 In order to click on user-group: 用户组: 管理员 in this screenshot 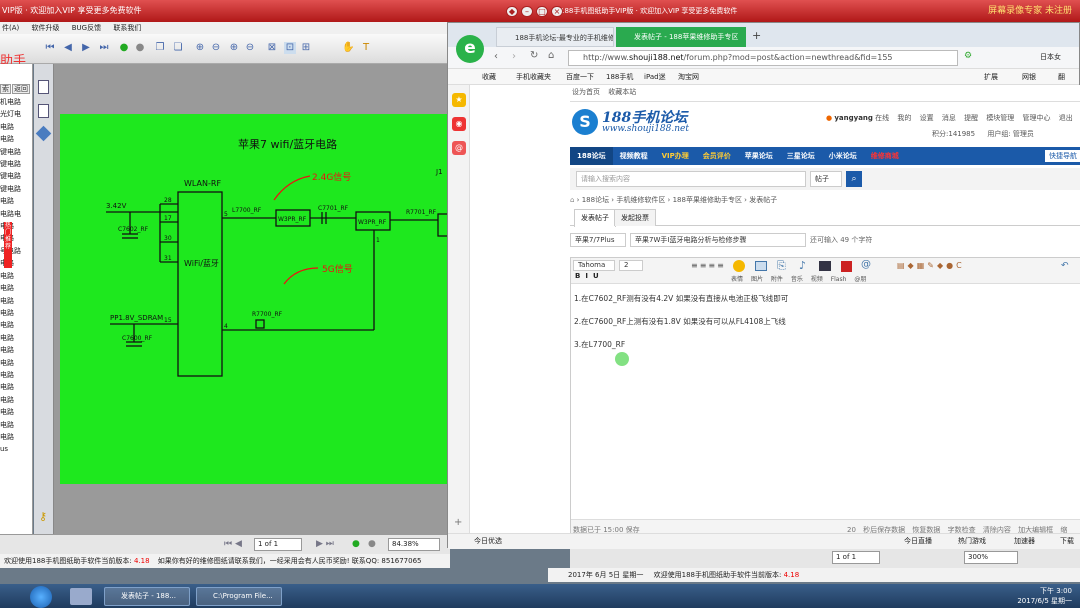, I will do `click(1010, 134)`.